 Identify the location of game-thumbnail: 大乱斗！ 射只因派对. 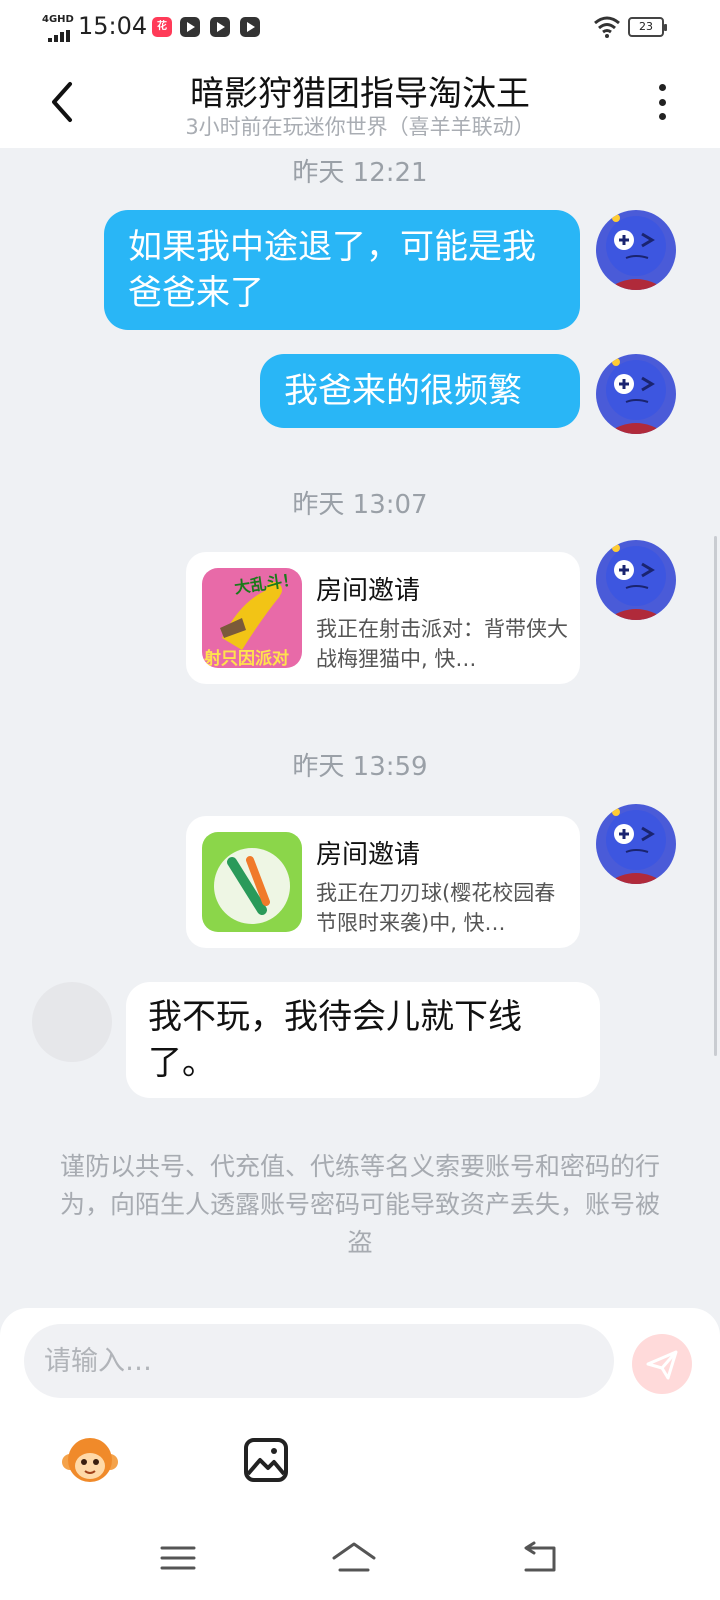
(252, 618).